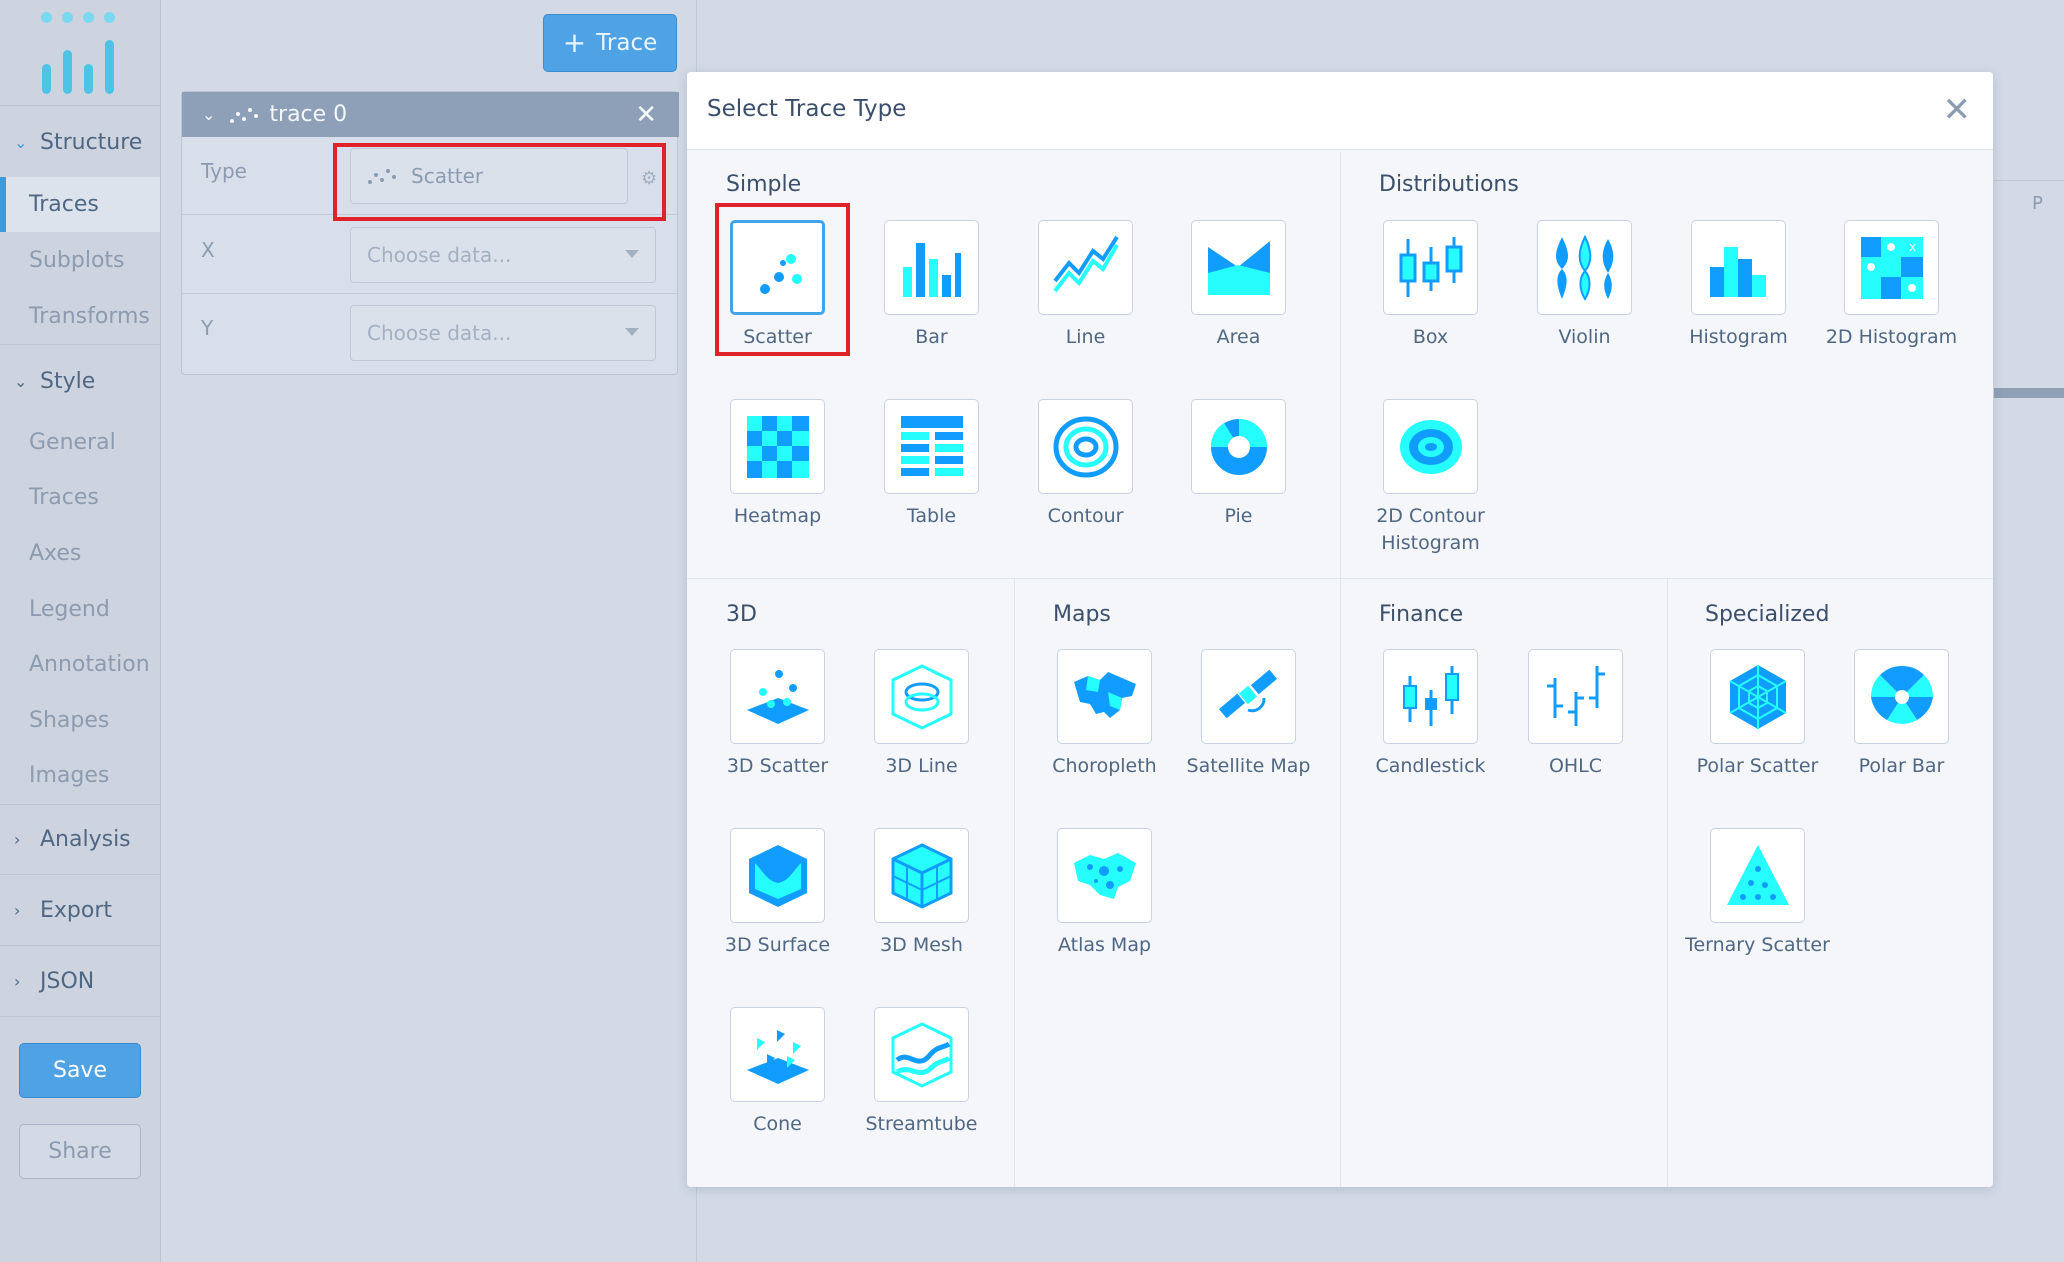 This screenshot has height=1262, width=2064. What do you see at coordinates (68, 381) in the screenshot?
I see `sidebar-group-label: Style` at bounding box center [68, 381].